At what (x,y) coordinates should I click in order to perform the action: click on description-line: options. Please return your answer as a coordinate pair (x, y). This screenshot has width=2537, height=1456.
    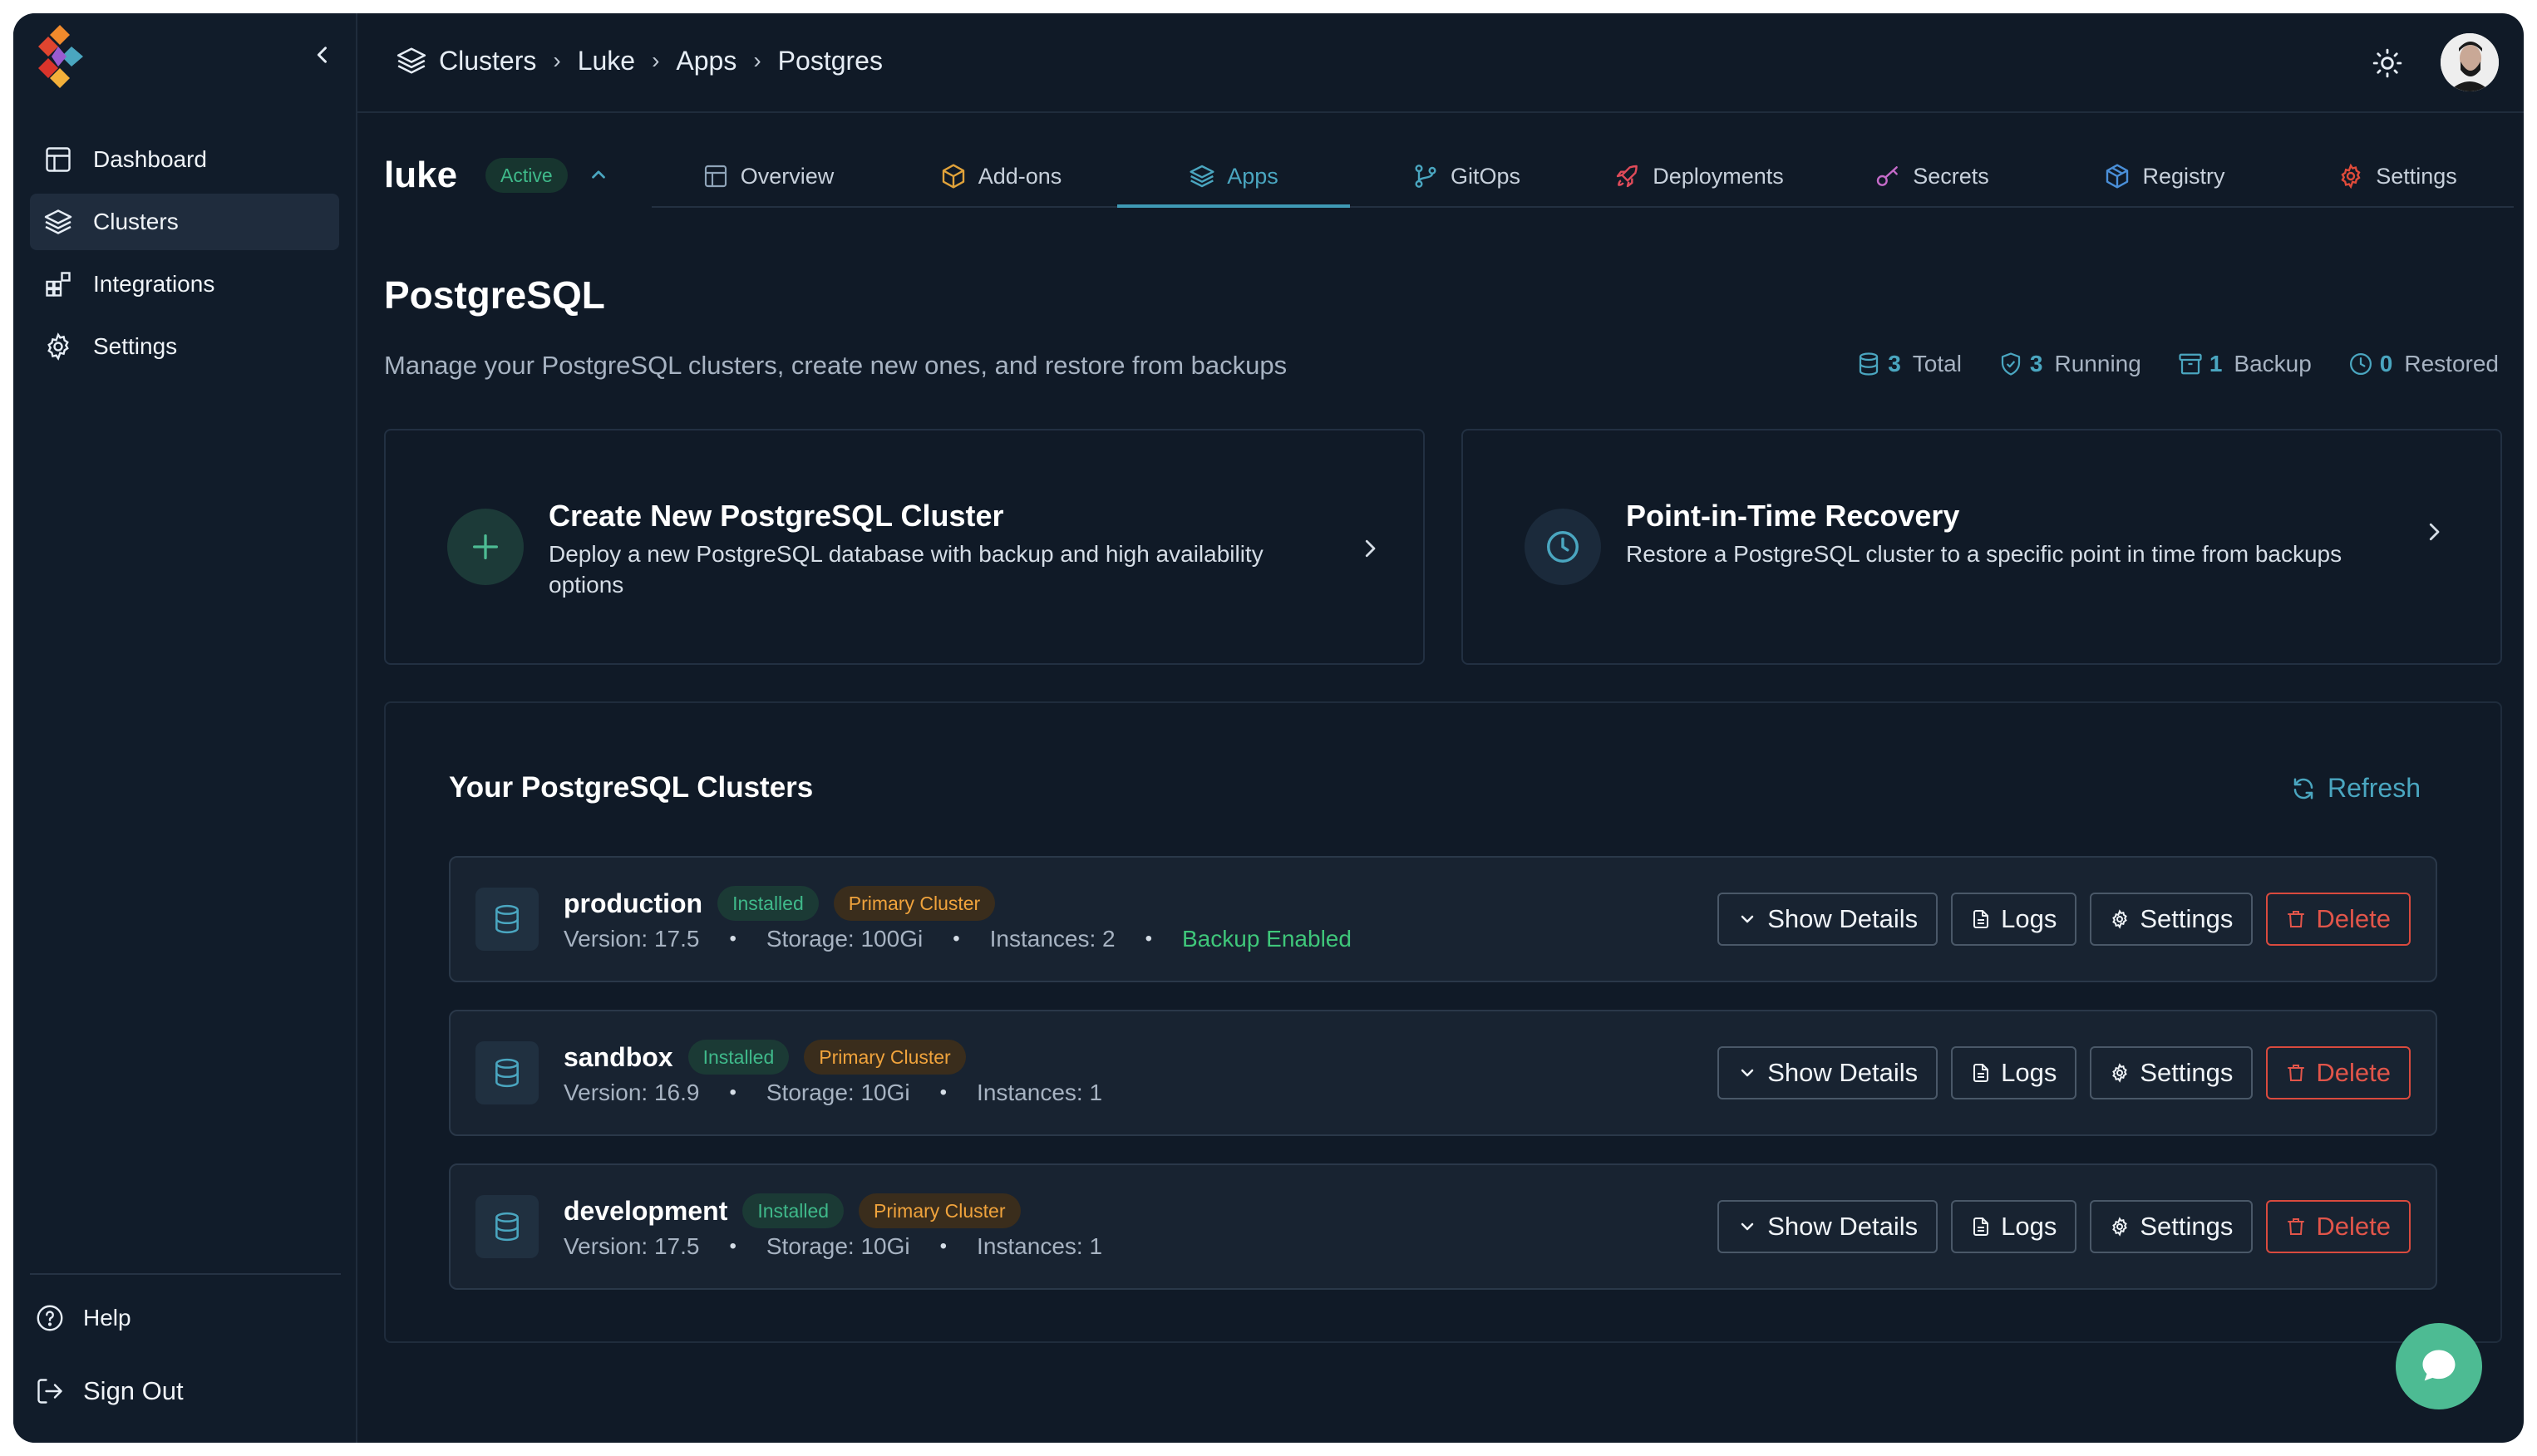
    Looking at the image, I should click on (586, 585).